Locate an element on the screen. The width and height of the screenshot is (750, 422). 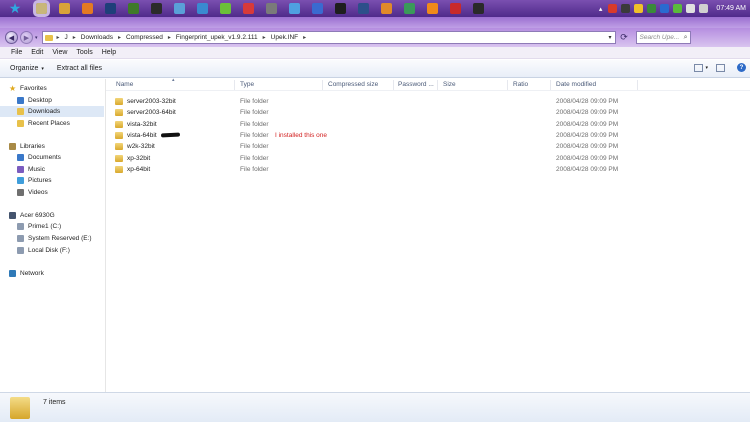
breadcrumb-item: Fingerprint_upek_v1.9.2.111 is located at coordinates (217, 37).